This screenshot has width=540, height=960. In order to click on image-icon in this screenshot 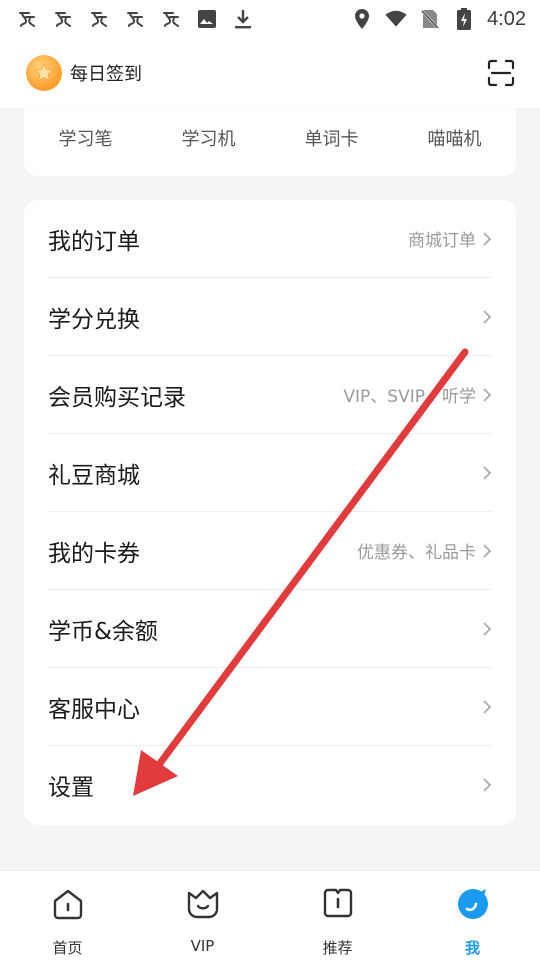, I will do `click(207, 19)`.